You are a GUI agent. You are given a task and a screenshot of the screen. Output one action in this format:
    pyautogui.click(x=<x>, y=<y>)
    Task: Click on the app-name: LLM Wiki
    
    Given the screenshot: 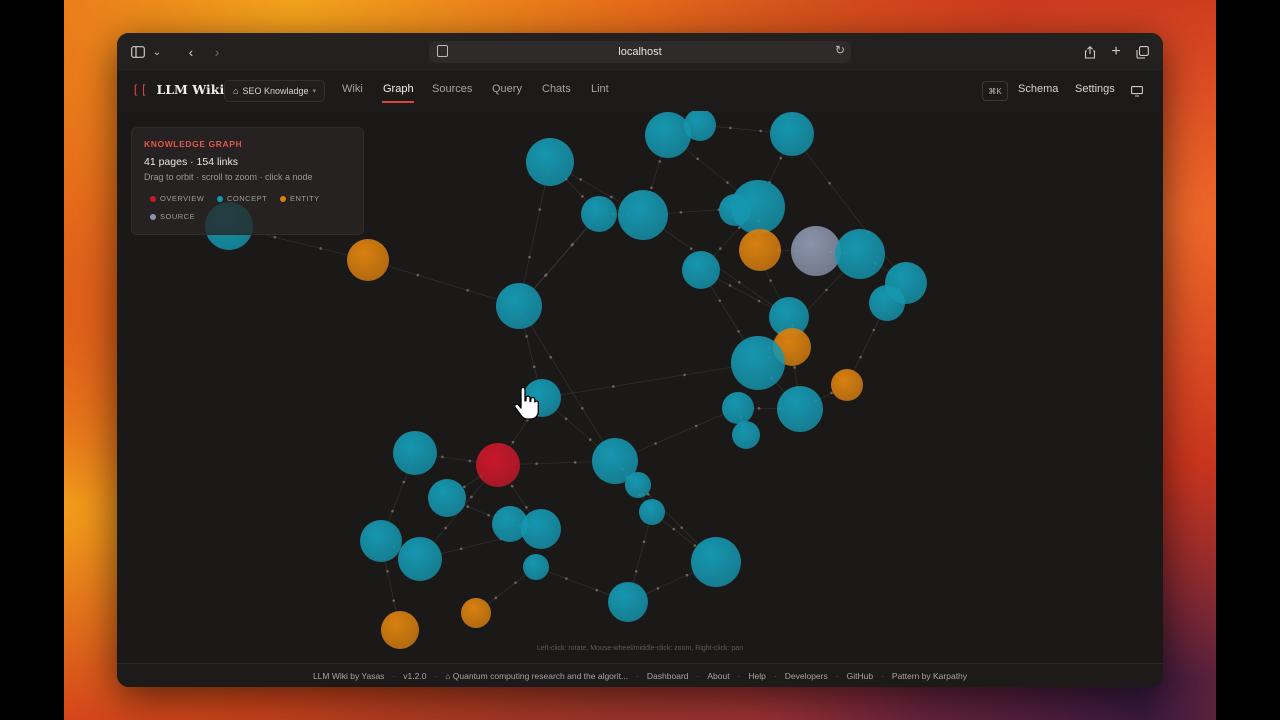 What is the action you would take?
    pyautogui.click(x=190, y=89)
    